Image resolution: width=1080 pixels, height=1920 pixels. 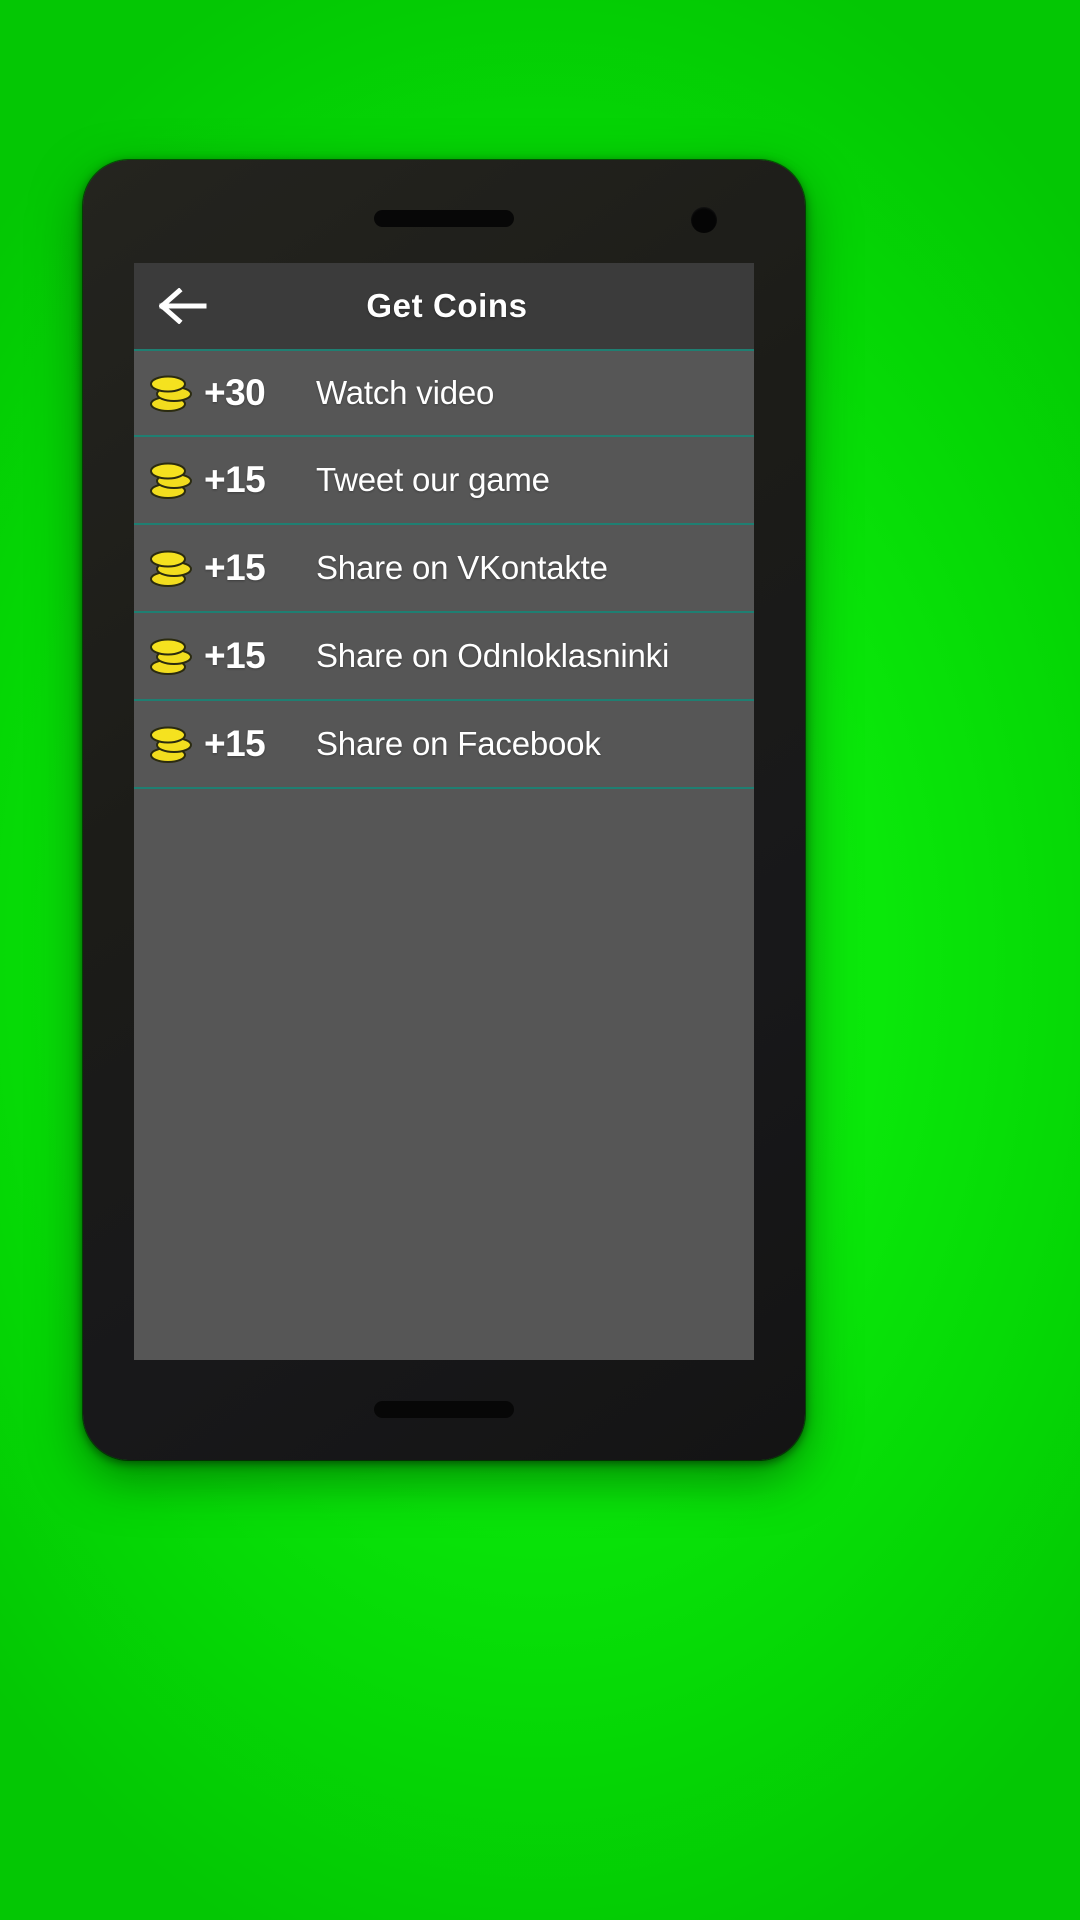 I want to click on list-item: +15 Share on Odnloklasninki, so click(x=444, y=657).